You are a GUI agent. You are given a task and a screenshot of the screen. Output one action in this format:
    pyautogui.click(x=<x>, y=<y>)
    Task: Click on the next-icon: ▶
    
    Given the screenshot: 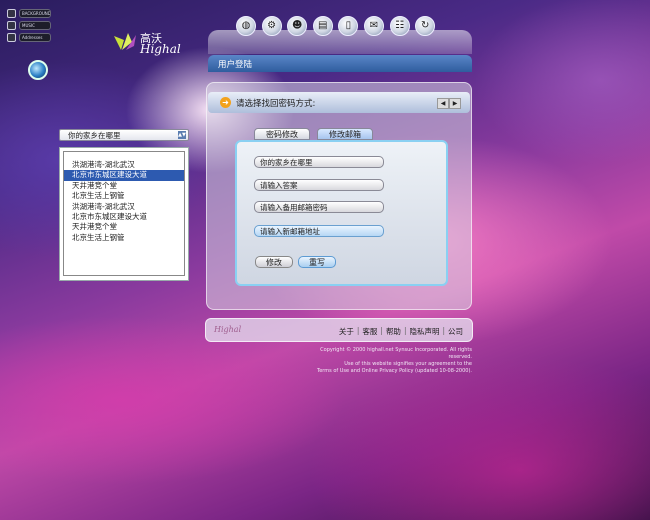 What is the action you would take?
    pyautogui.click(x=455, y=103)
    